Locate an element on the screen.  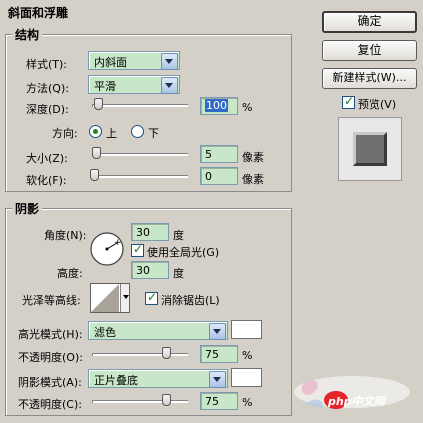
angle-input-value: 30 is located at coordinates (143, 232).